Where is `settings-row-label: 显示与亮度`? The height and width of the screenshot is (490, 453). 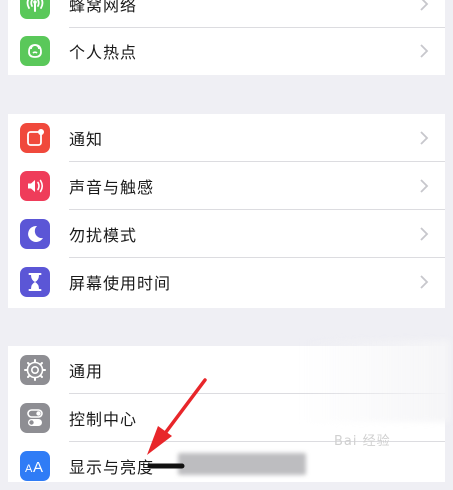
settings-row-label: 显示与亮度 is located at coordinates (112, 467).